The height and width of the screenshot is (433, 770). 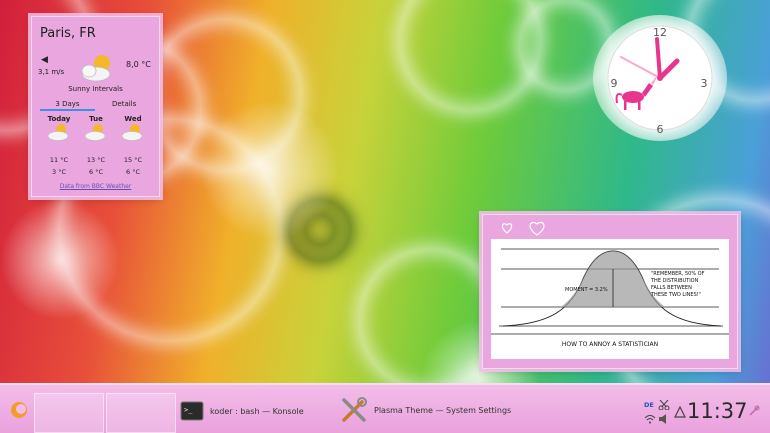 I want to click on terminal-icon: >_, so click(x=192, y=411).